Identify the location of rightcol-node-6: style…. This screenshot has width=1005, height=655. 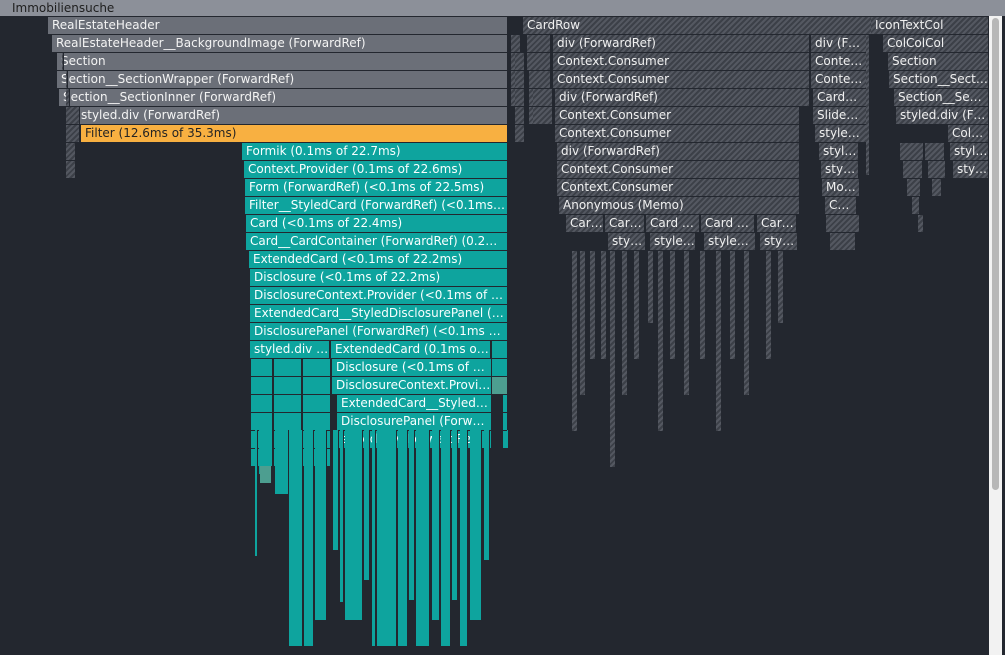
(841, 133).